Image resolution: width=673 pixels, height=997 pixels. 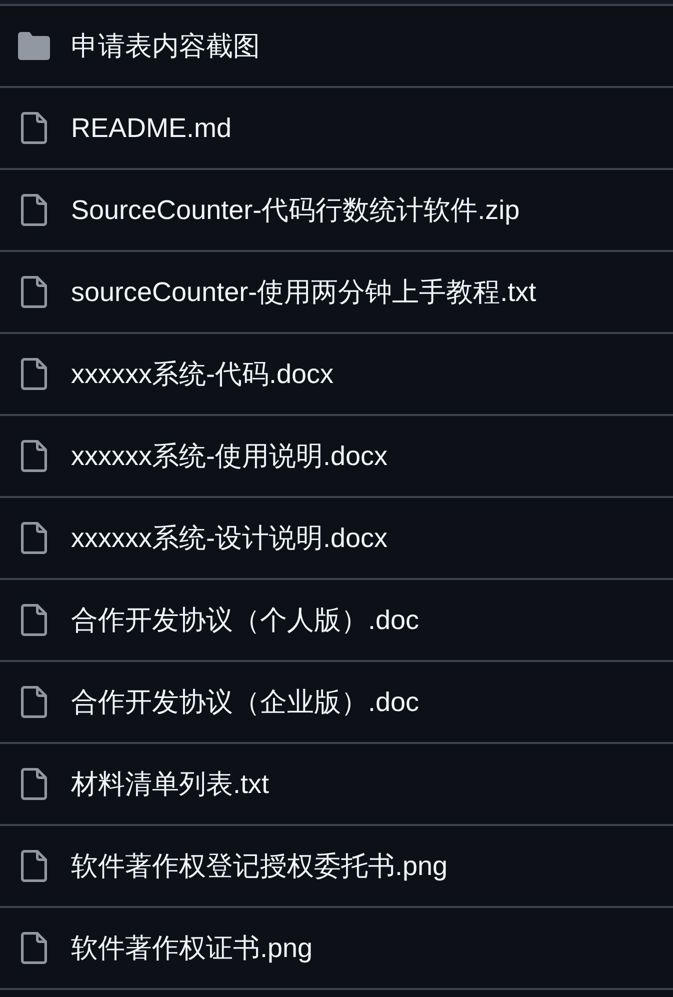 I want to click on file-name-link: xxxxxx系统-设计说明.docx, so click(x=229, y=538).